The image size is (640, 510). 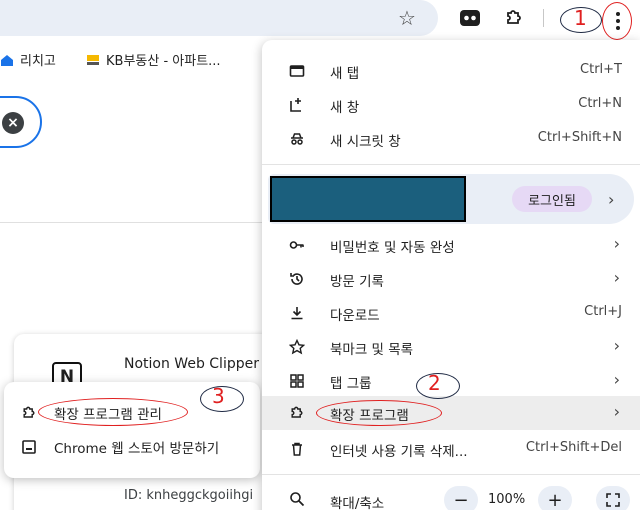 I want to click on redacted-profile-box, so click(x=368, y=199).